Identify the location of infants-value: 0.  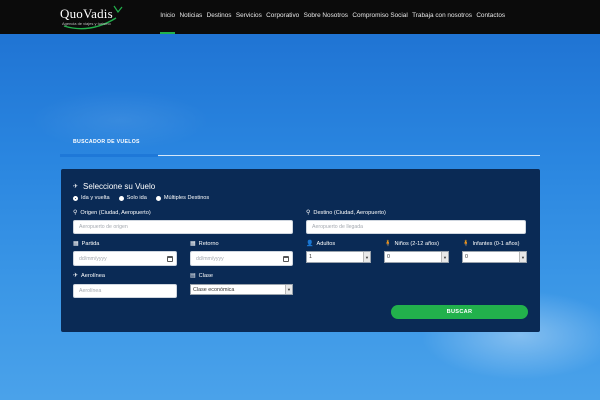
(466, 257).